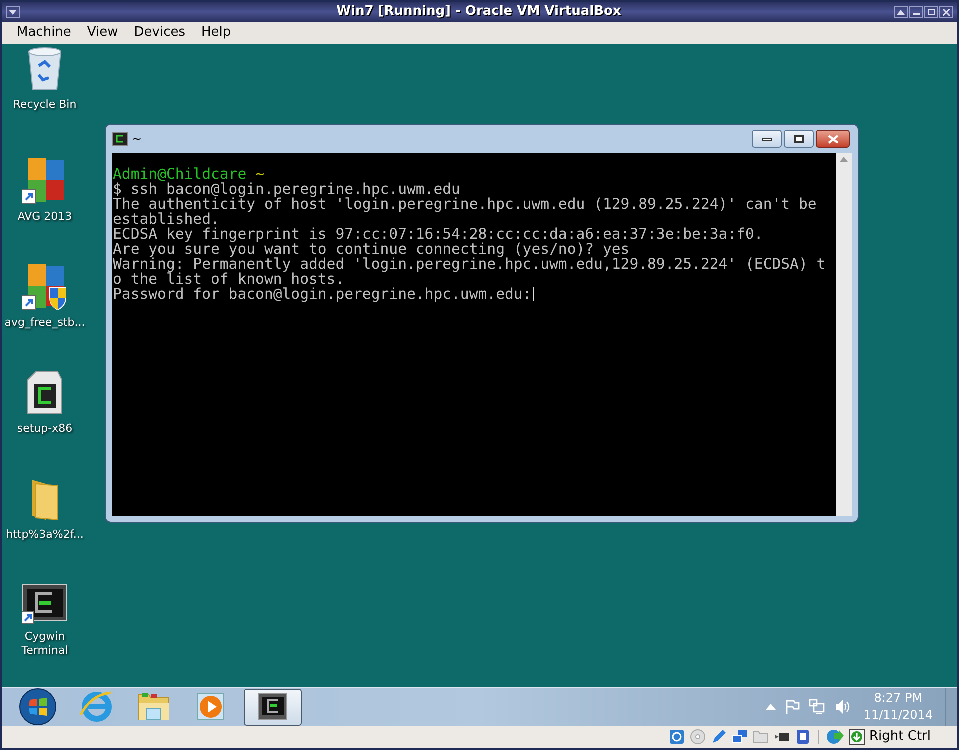  Describe the element at coordinates (229, 279) in the screenshot. I see `terminal-line: o the list of known hosts.` at that location.